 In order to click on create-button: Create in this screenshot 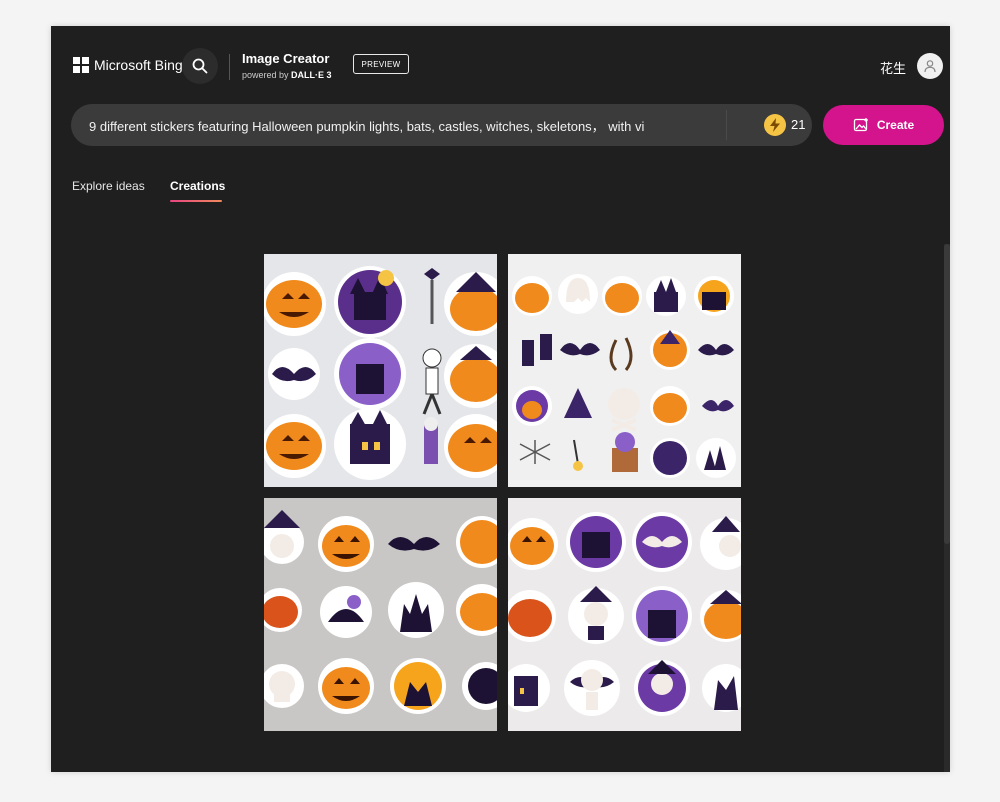, I will do `click(883, 125)`.